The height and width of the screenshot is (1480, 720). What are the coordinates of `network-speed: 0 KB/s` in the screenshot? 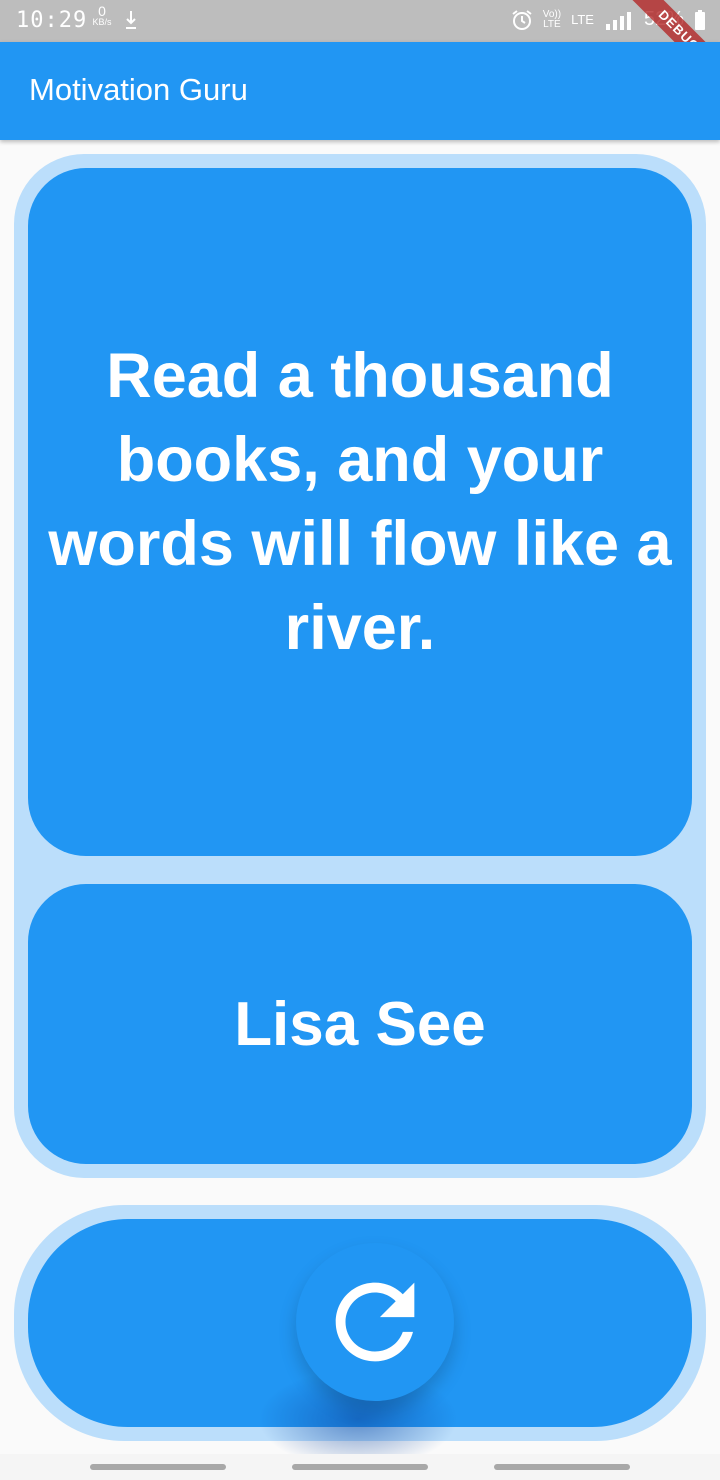 It's located at (102, 15).